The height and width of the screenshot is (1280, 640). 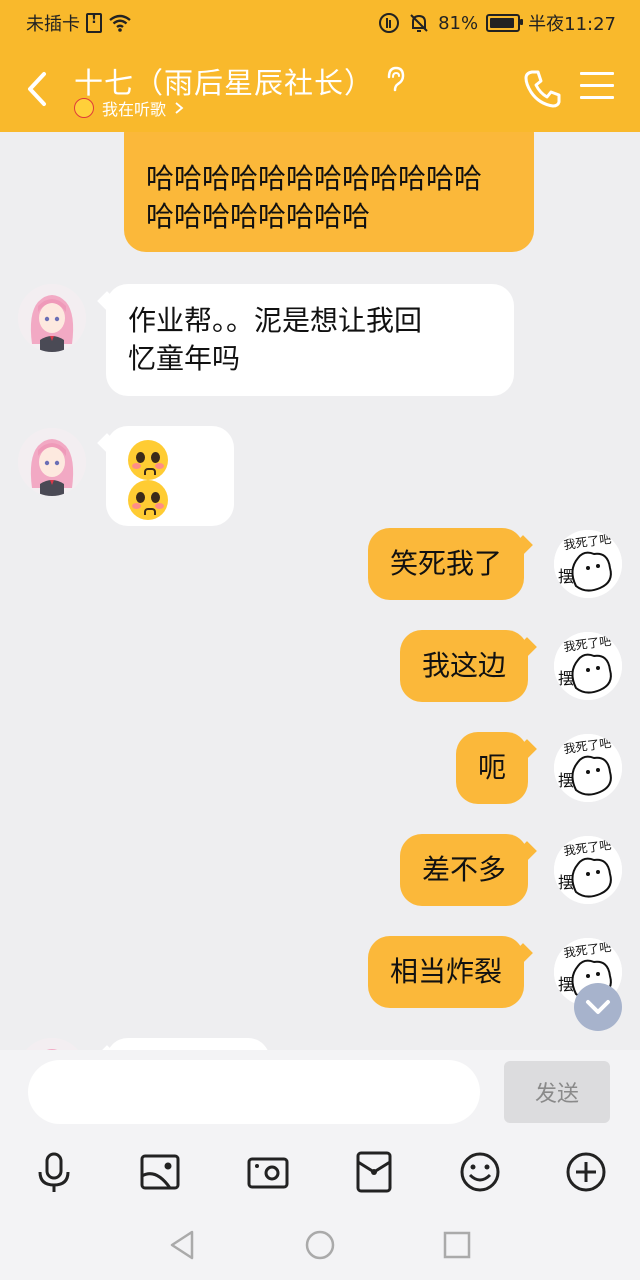 I want to click on message-text-line: 忆童年吗, so click(x=184, y=358).